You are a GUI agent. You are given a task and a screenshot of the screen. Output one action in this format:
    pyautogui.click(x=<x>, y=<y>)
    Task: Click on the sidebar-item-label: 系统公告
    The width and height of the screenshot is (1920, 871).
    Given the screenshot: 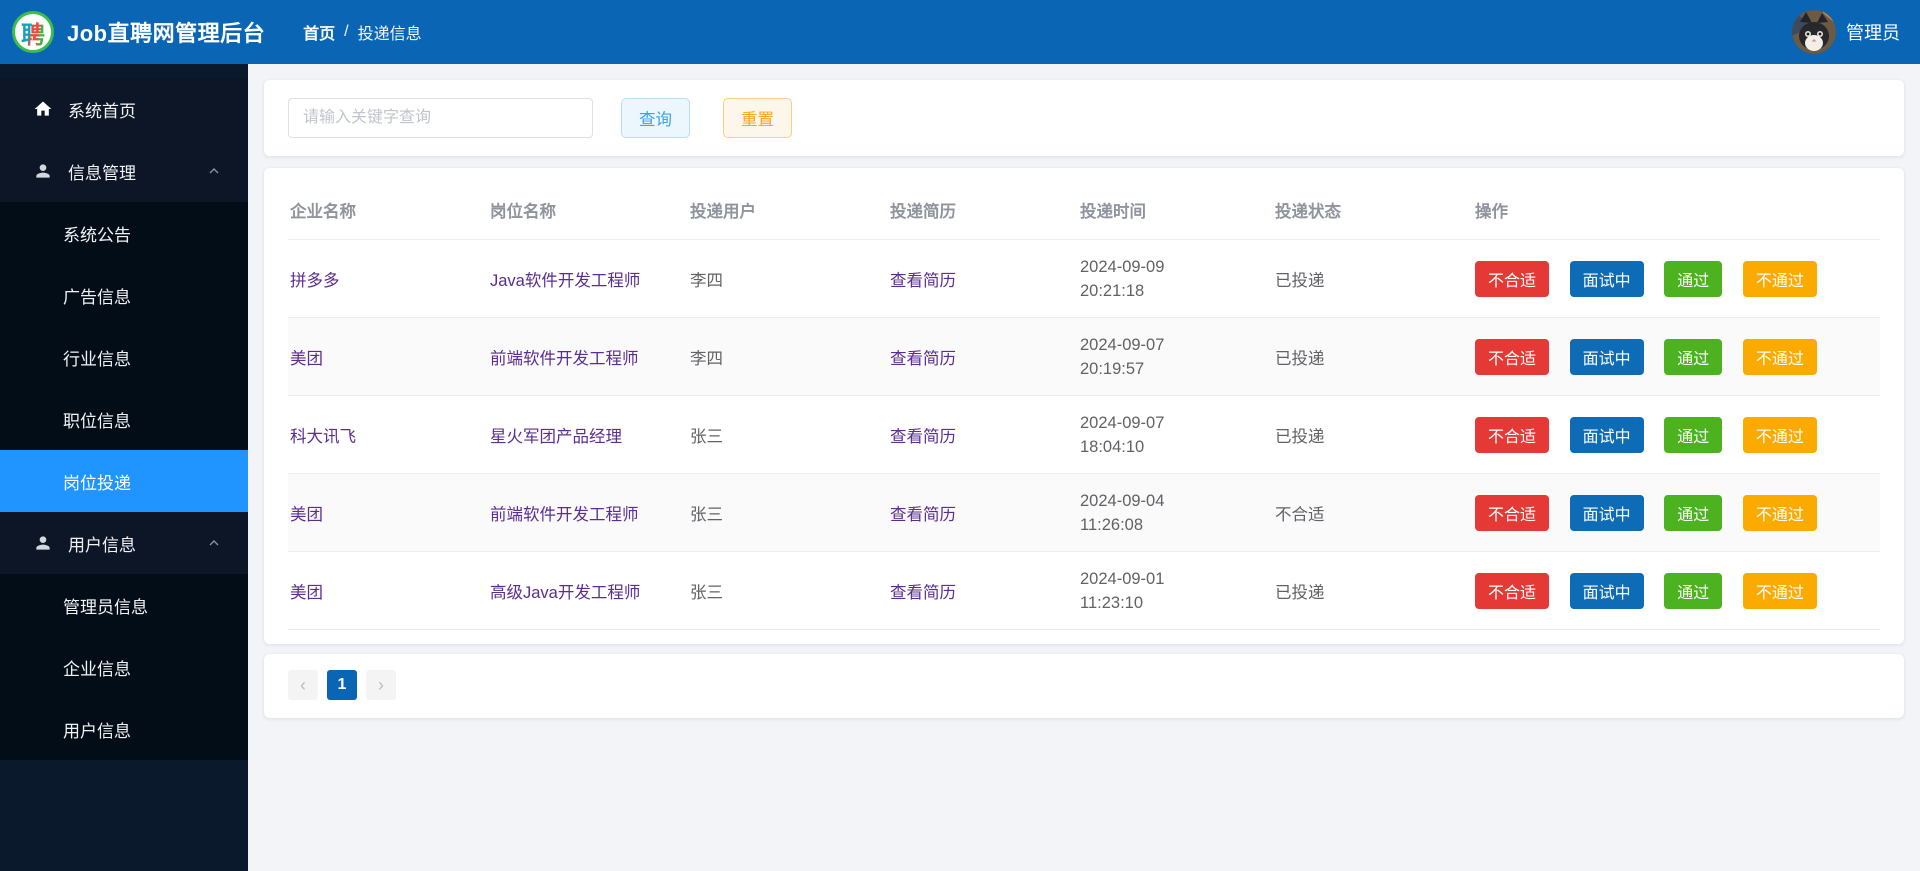 What is the action you would take?
    pyautogui.click(x=97, y=235)
    